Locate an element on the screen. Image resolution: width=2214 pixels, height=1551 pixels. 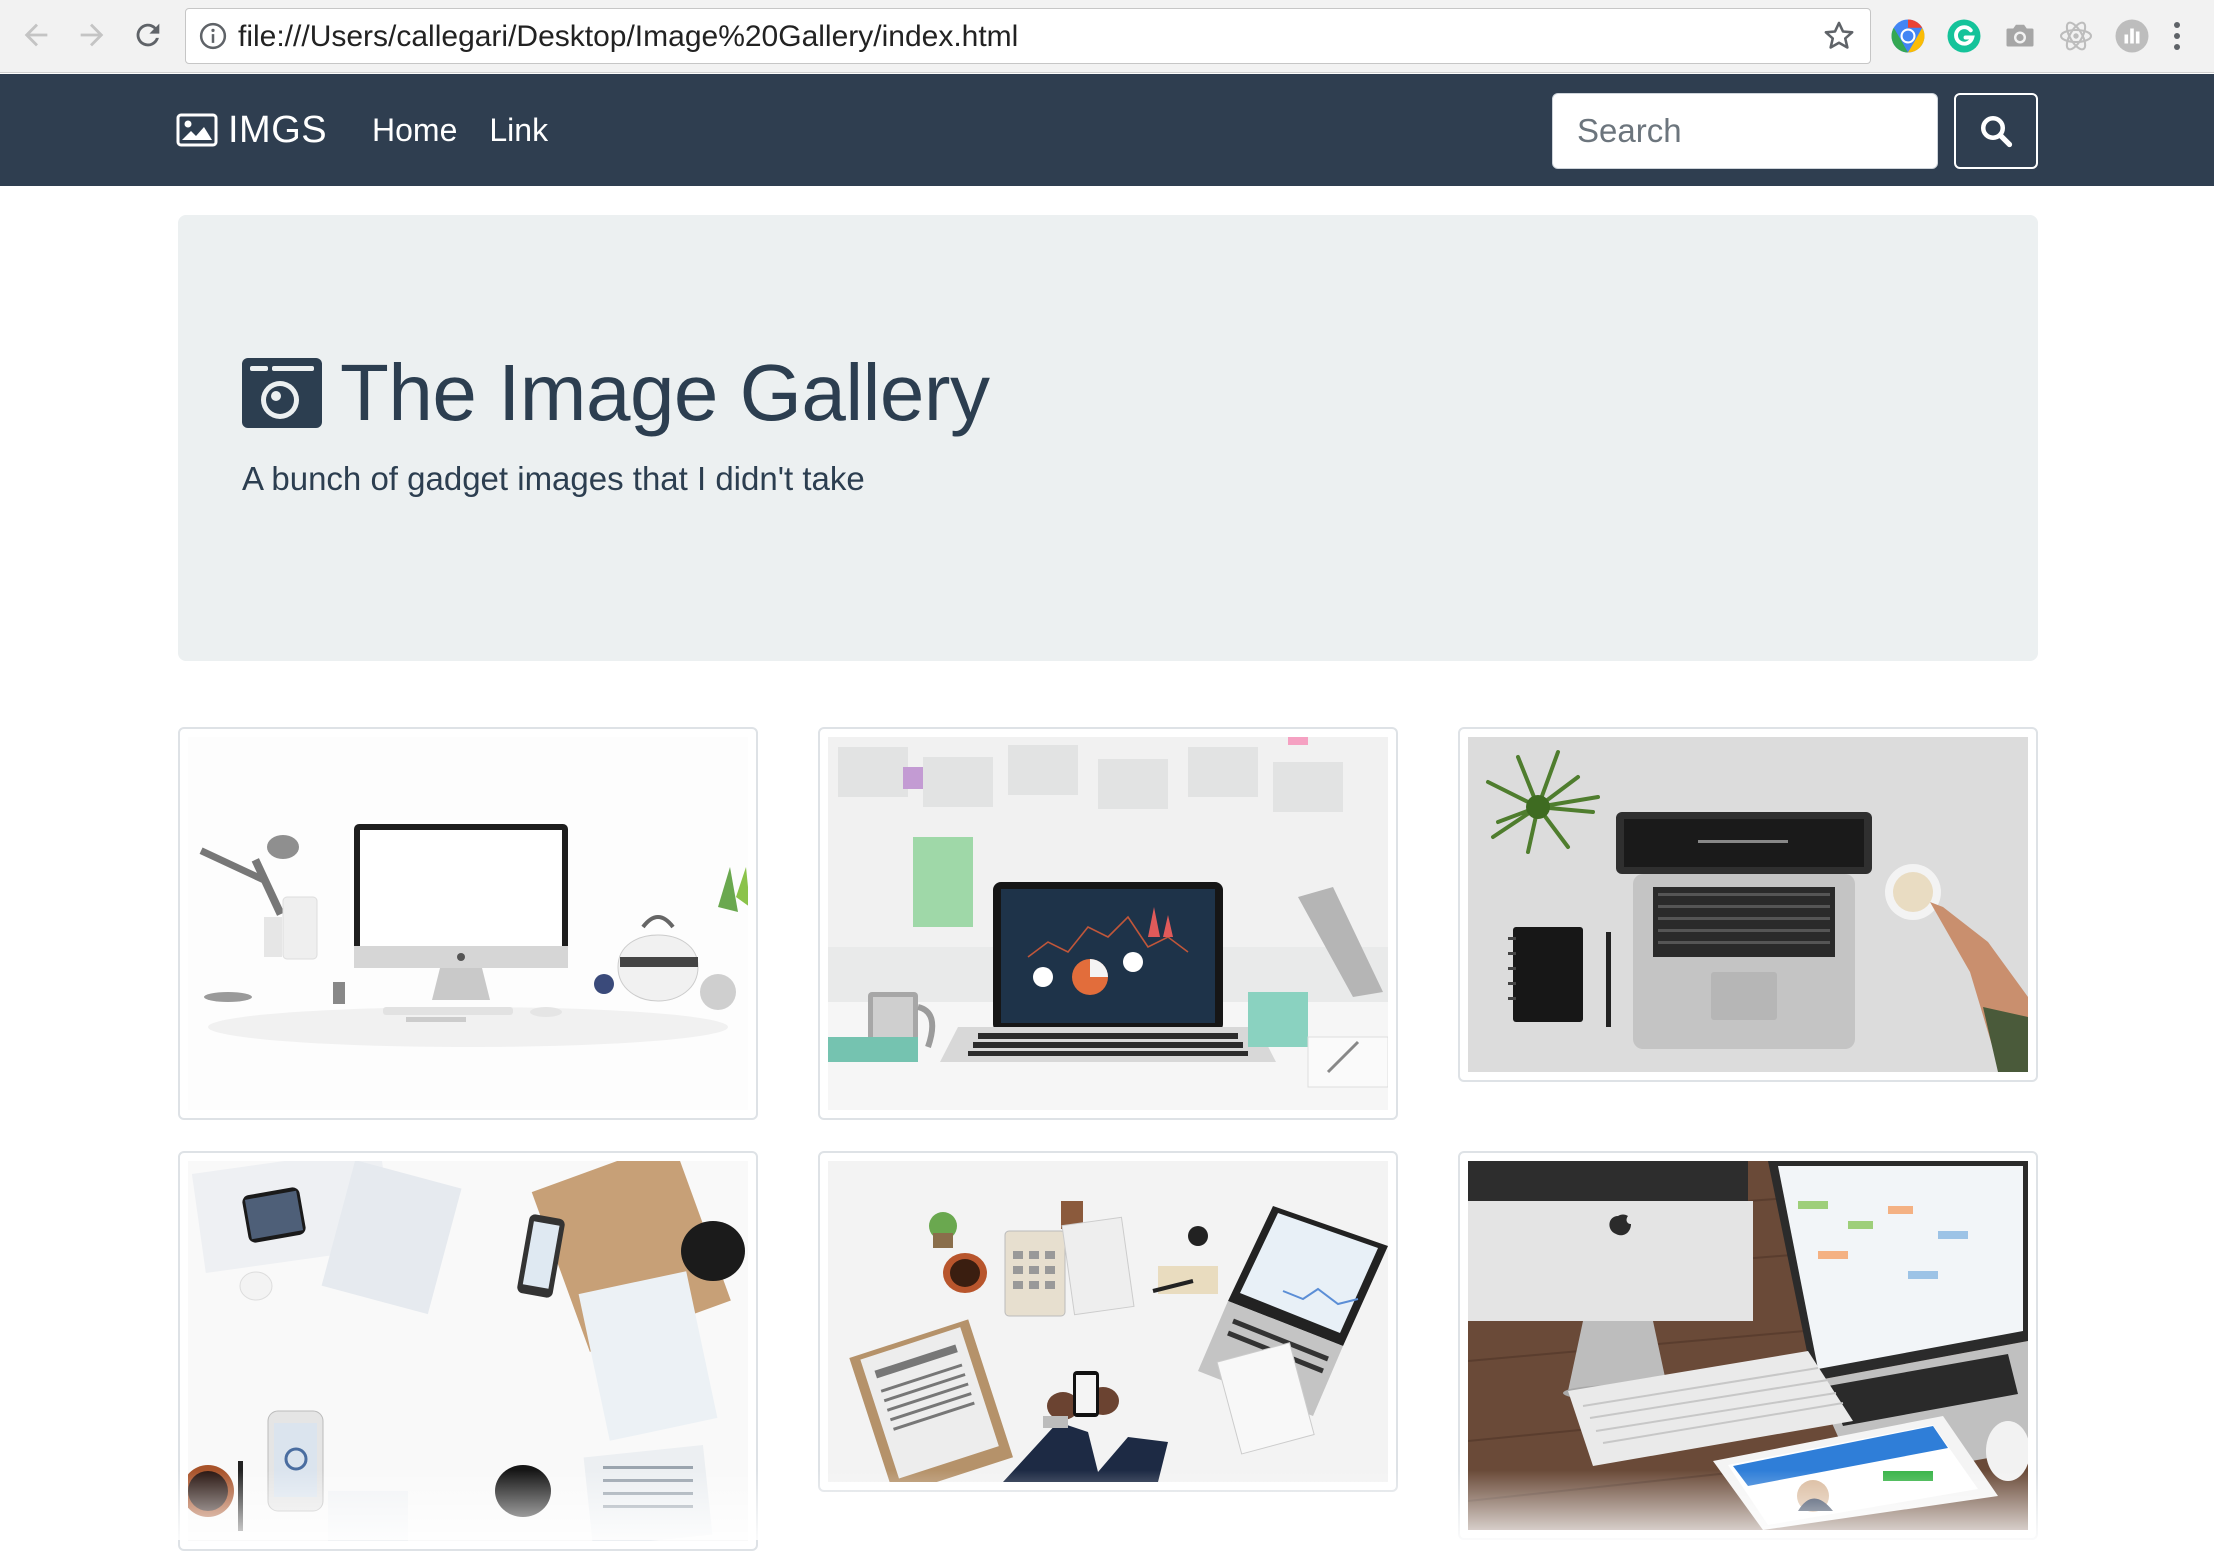
camera-icon is located at coordinates (282, 393).